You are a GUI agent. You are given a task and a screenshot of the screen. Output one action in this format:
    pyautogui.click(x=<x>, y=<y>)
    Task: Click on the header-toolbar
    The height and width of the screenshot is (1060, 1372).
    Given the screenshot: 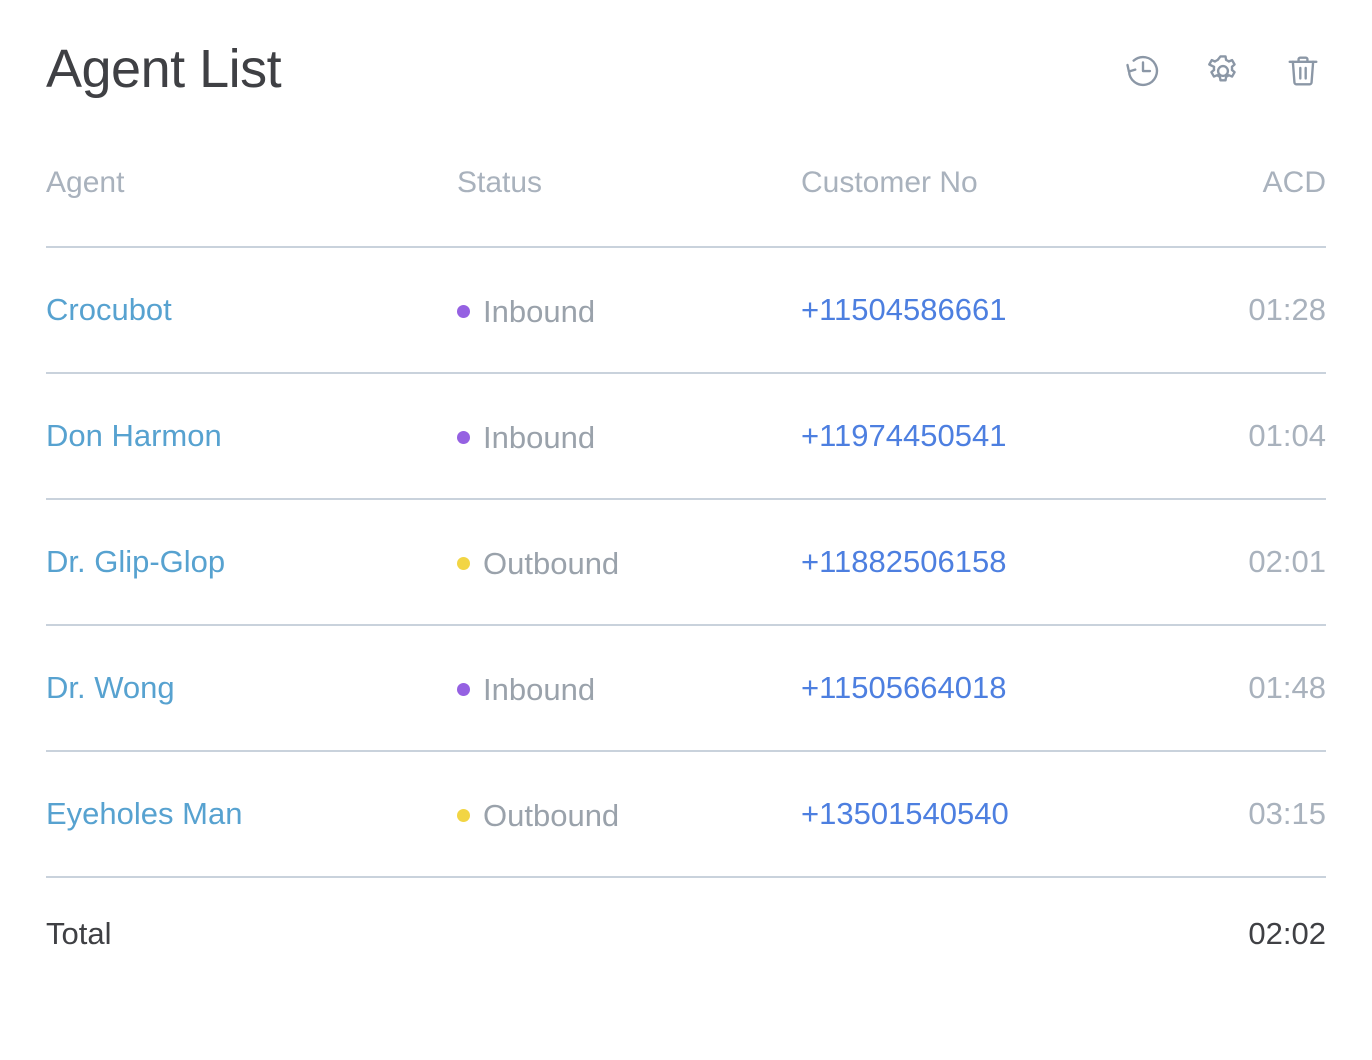 What is the action you would take?
    pyautogui.click(x=1224, y=65)
    